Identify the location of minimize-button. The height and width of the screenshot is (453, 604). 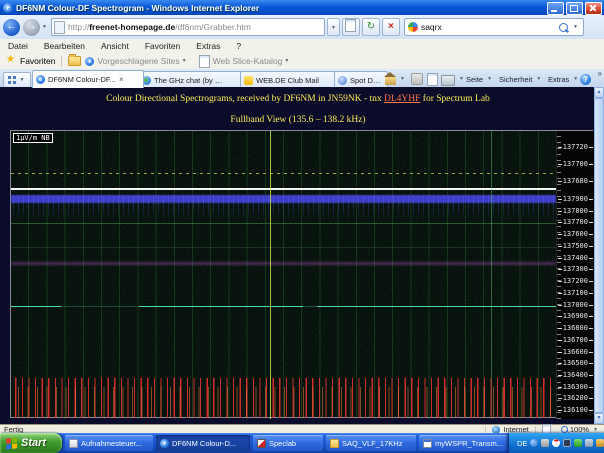
(555, 8).